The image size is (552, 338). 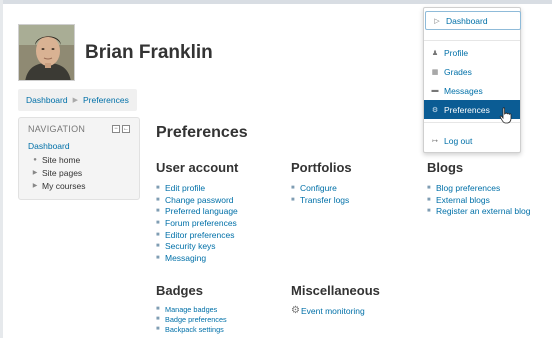 What do you see at coordinates (197, 167) in the screenshot?
I see `user-account-heading: User account` at bounding box center [197, 167].